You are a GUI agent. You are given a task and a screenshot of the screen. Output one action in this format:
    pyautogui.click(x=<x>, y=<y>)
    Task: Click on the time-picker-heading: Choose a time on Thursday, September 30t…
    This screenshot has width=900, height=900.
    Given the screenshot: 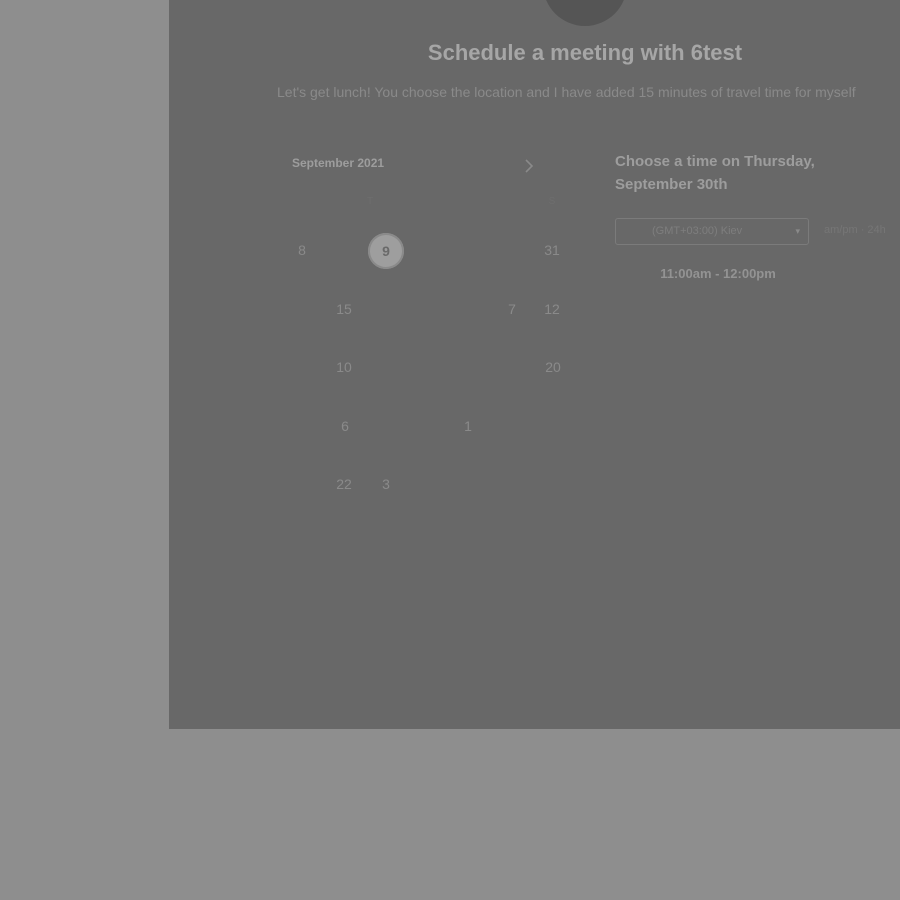 What is the action you would take?
    pyautogui.click(x=715, y=173)
    